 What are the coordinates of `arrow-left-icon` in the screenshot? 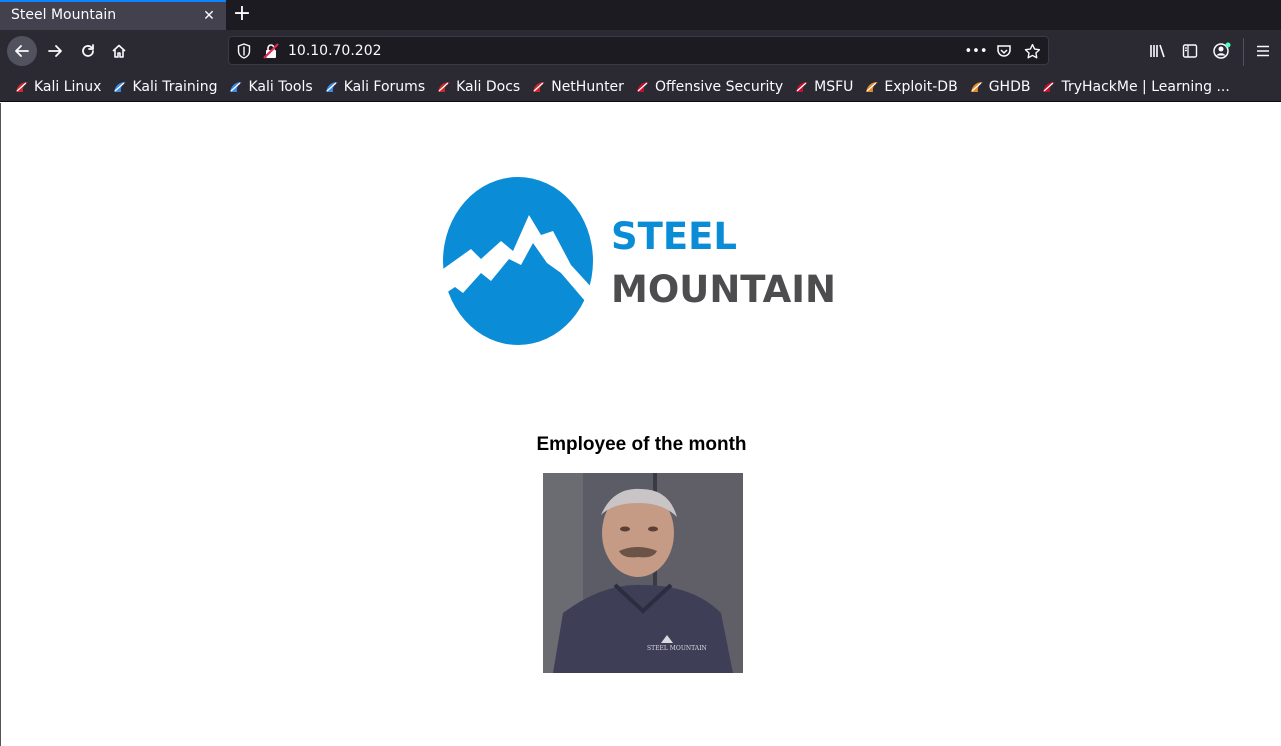 It's located at (22, 51).